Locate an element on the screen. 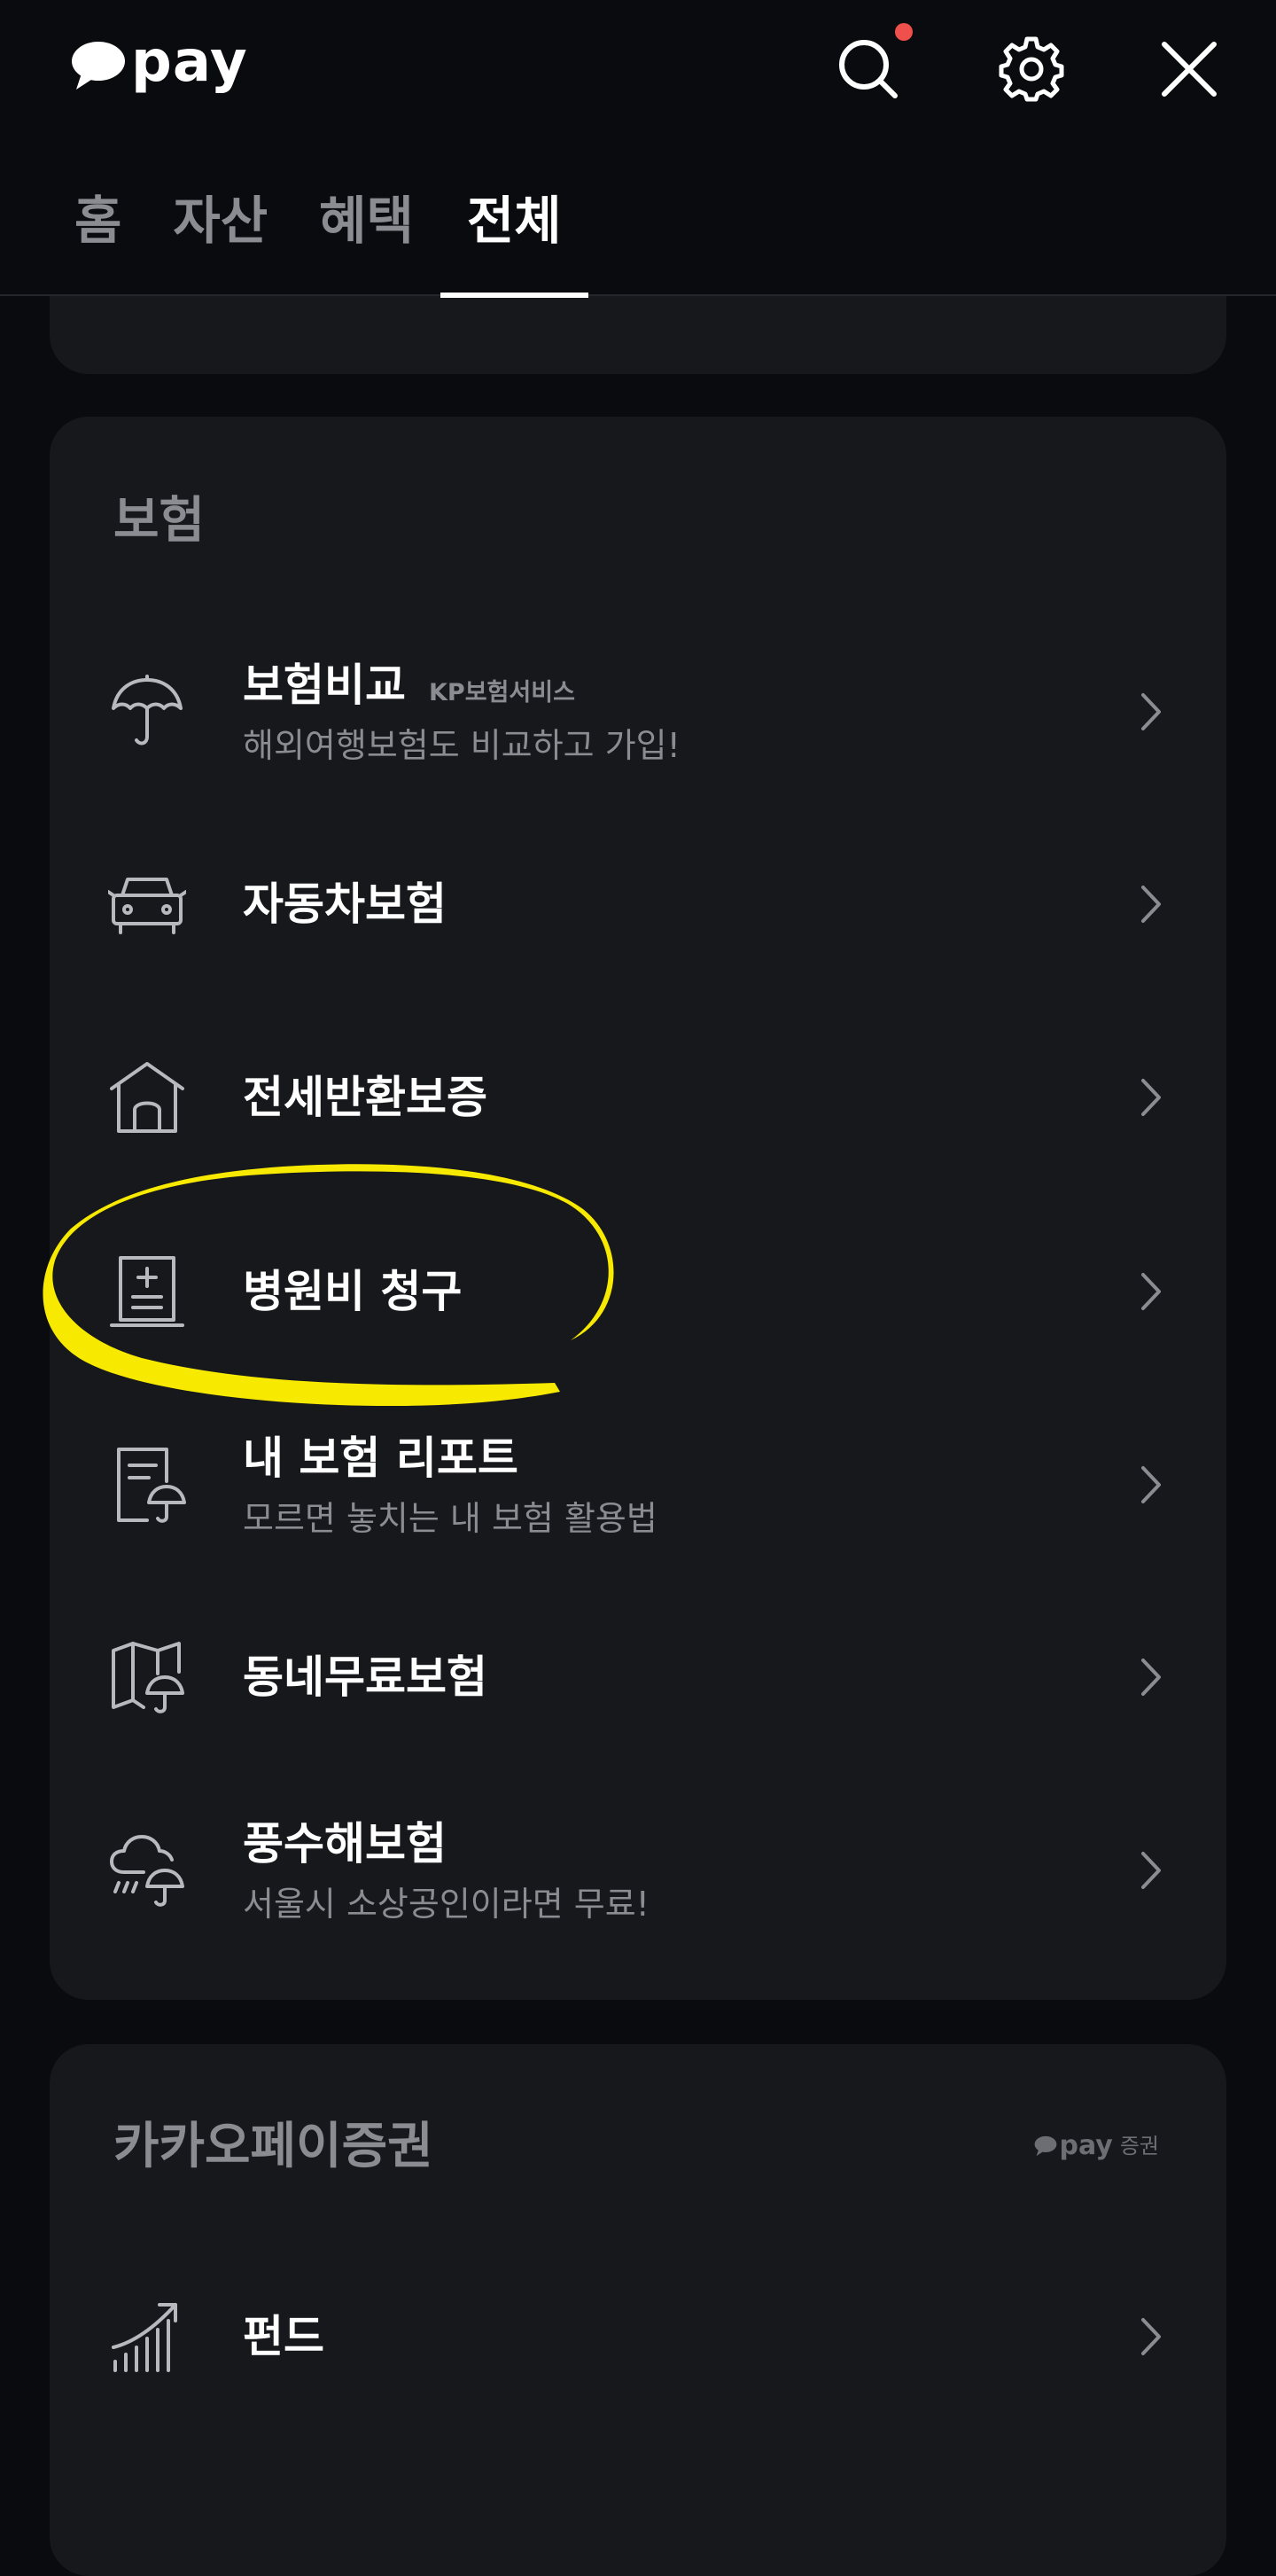  menu-item-my-insurance-report: 내 보험 리포트 모르면 놓치는 내 보험 활용법 is located at coordinates (638, 1484).